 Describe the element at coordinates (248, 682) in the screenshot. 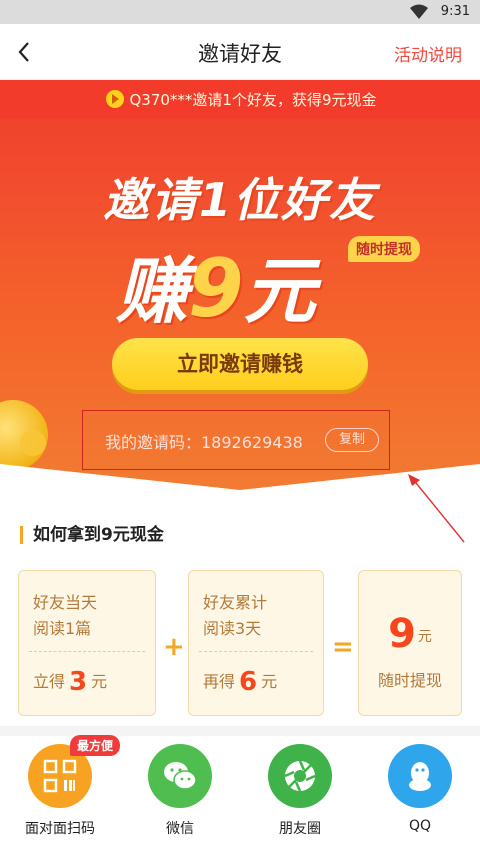

I see `reward-amount: 6` at that location.